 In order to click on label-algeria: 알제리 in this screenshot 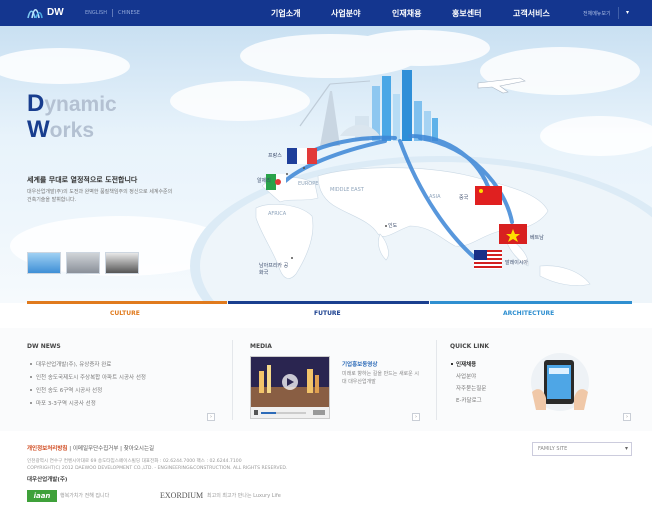, I will do `click(264, 181)`.